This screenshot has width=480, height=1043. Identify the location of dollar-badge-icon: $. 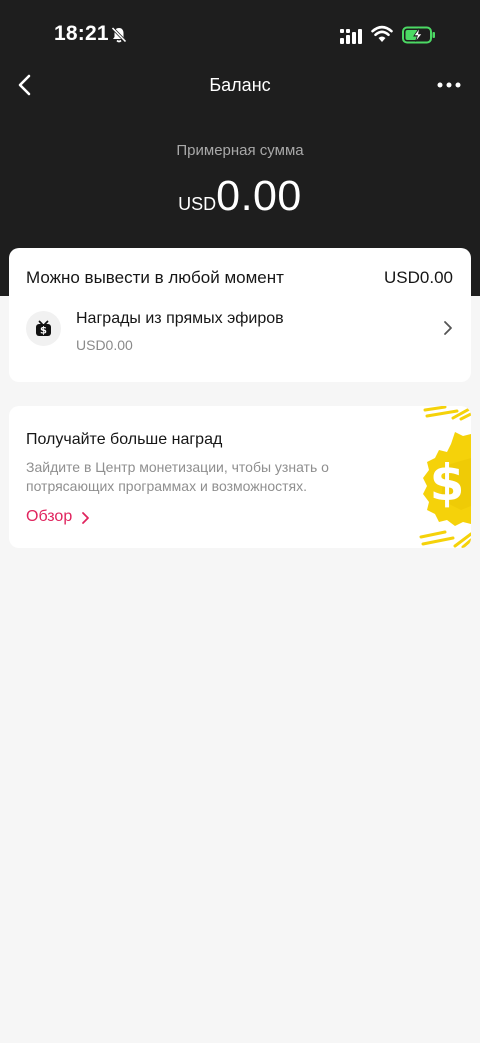
(445, 477).